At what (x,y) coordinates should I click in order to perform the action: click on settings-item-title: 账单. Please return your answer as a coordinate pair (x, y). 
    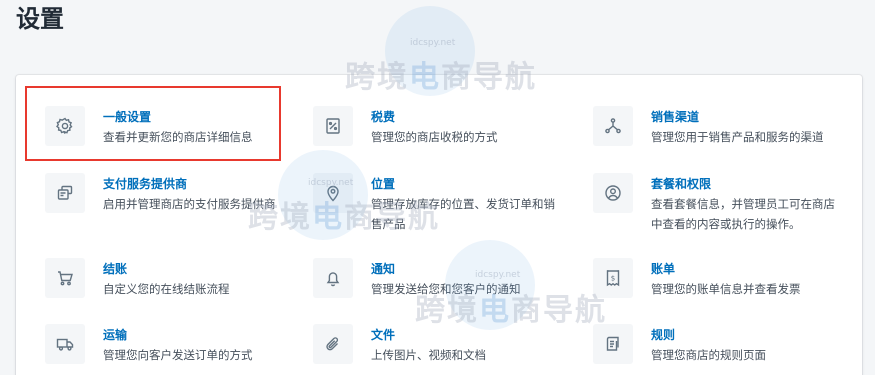
    Looking at the image, I should click on (663, 269).